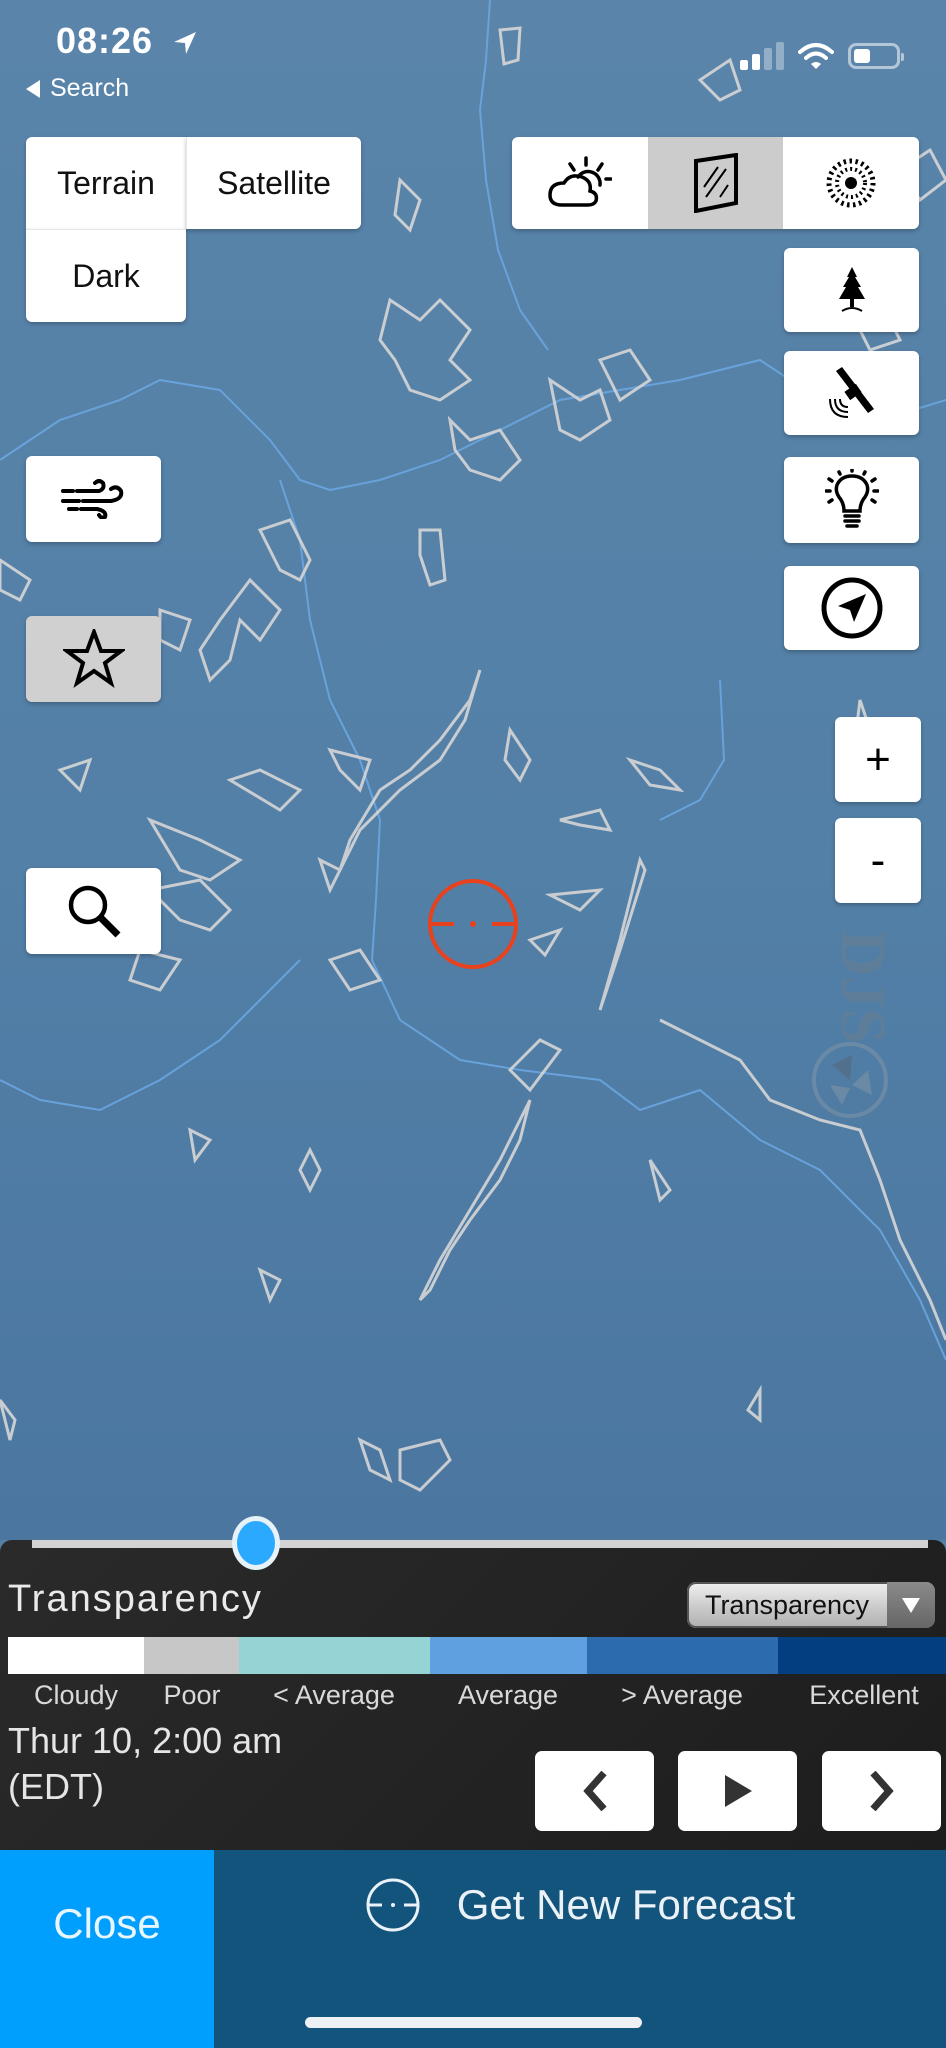 The width and height of the screenshot is (946, 2048). I want to click on legend-color-bar, so click(477, 1655).